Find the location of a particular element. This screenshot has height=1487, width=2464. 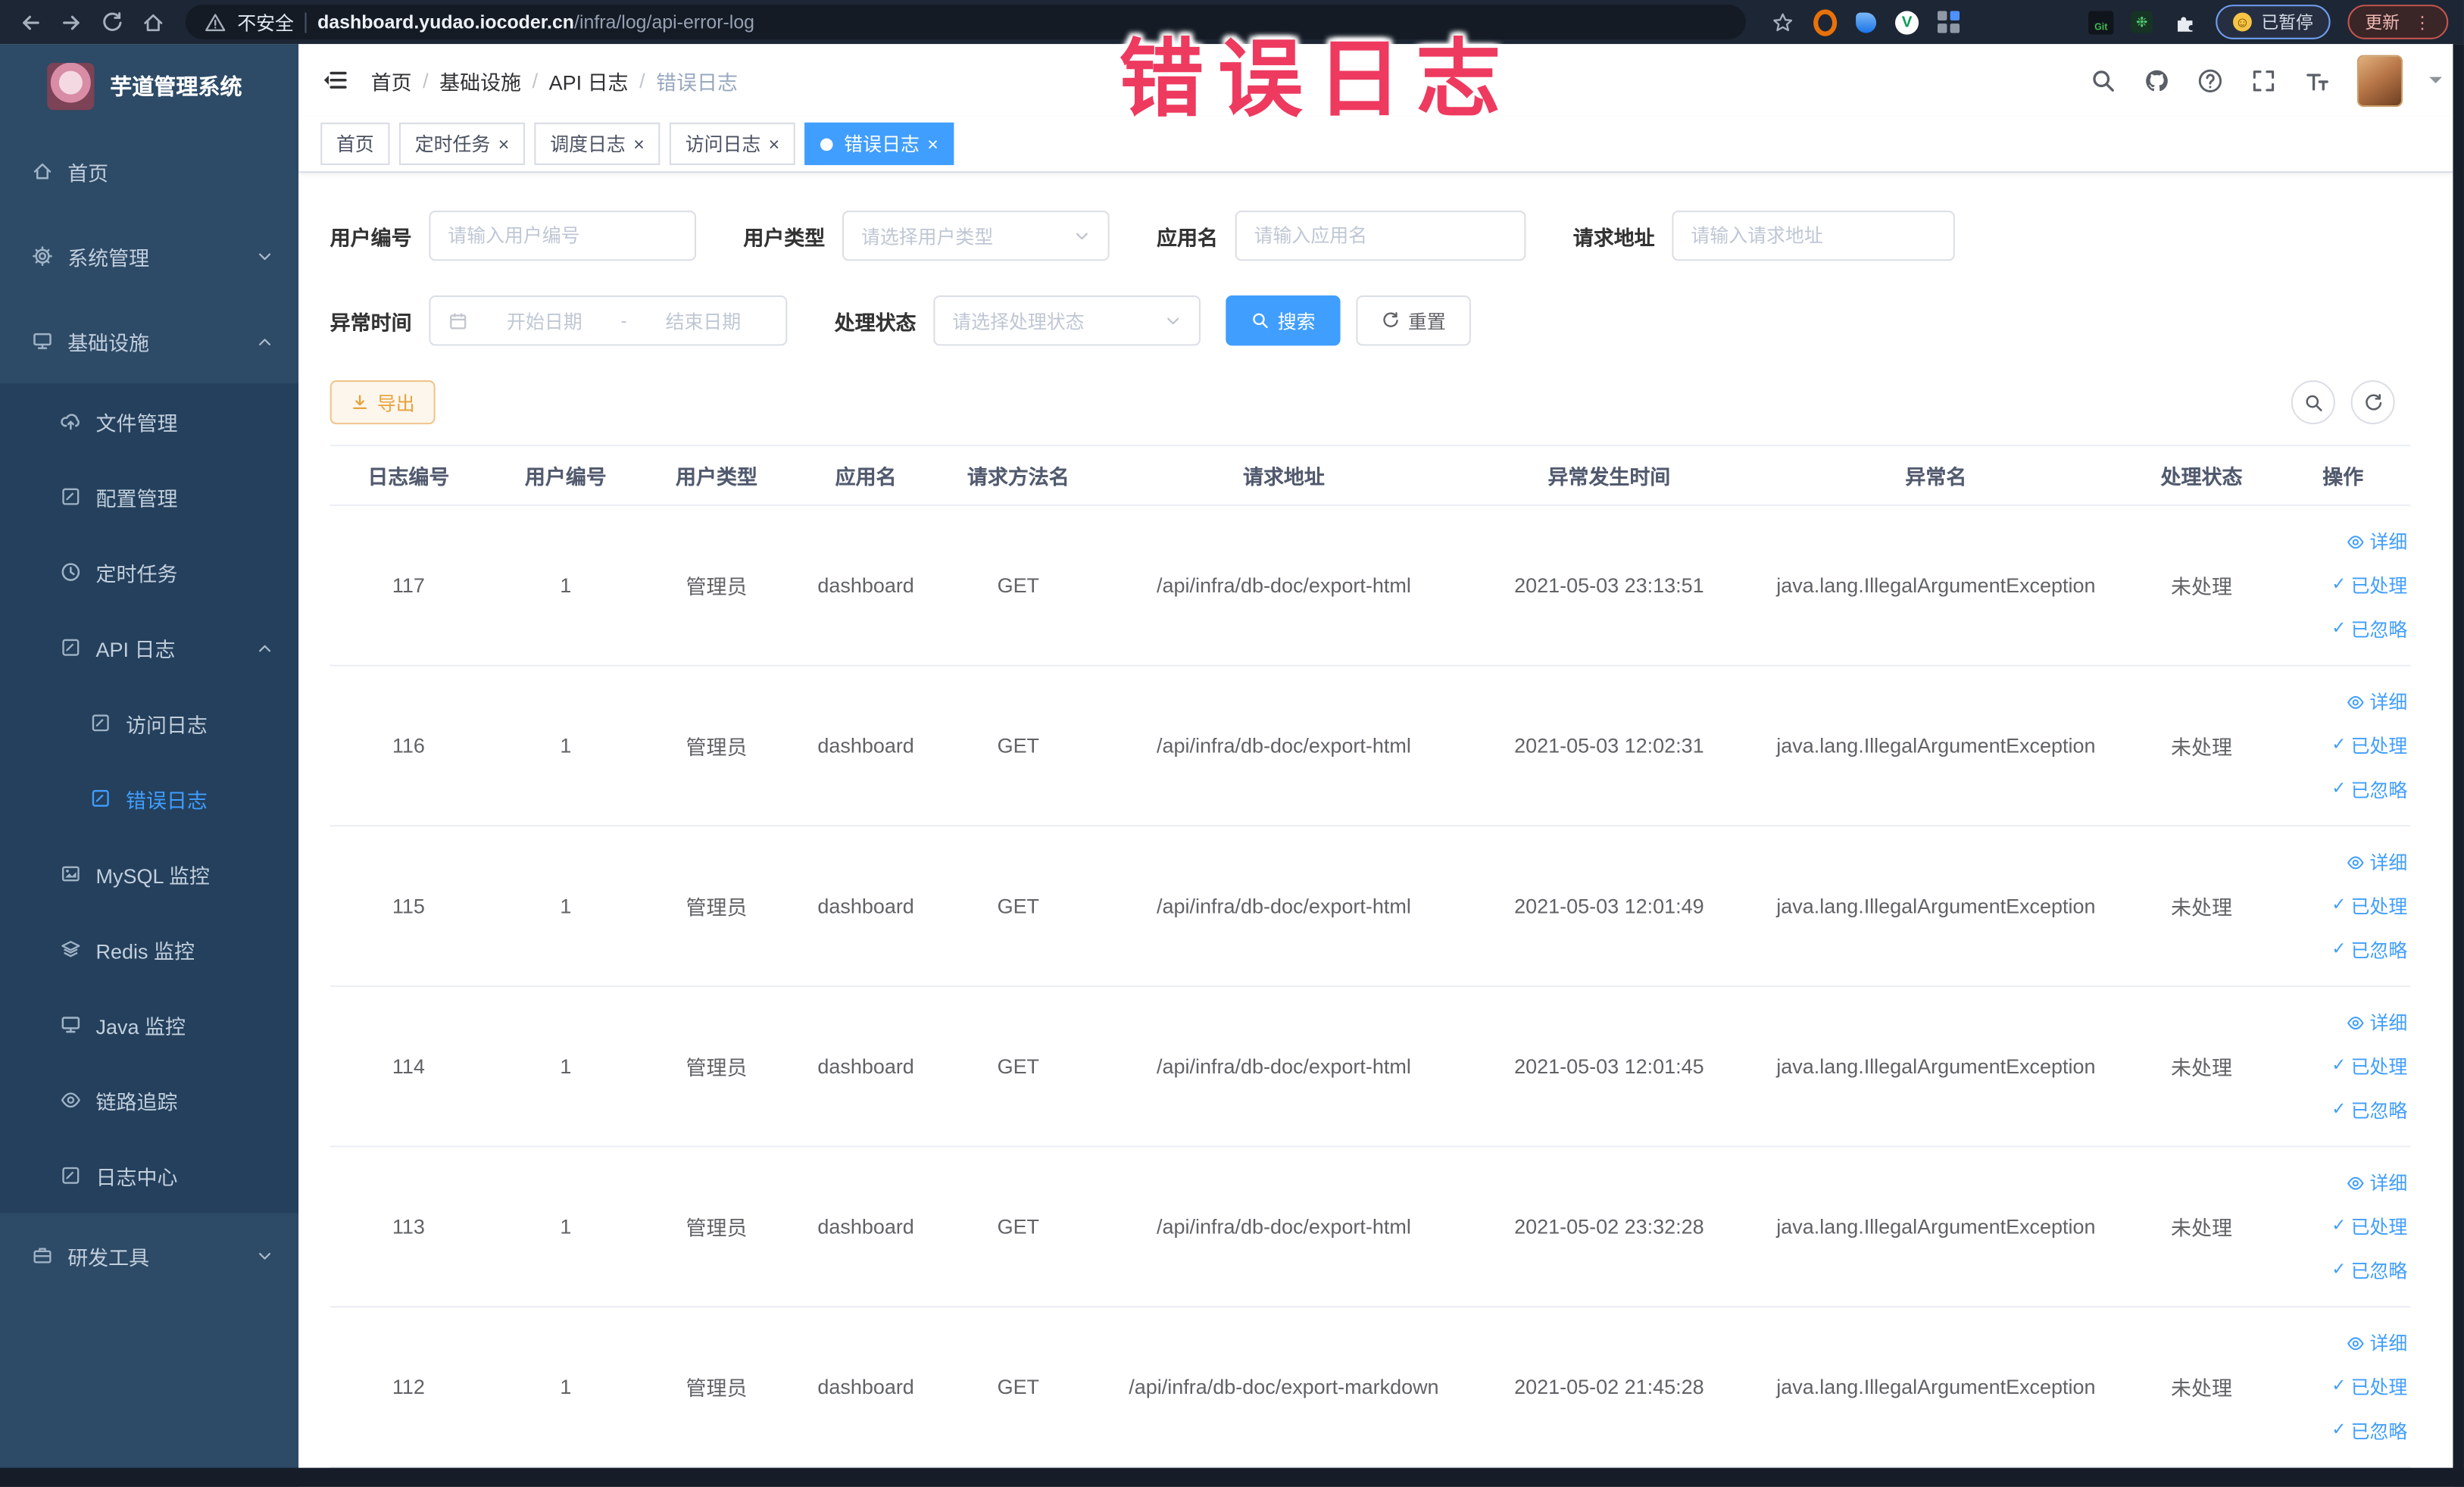

breadcrumb-item: 首页 is located at coordinates (391, 80).